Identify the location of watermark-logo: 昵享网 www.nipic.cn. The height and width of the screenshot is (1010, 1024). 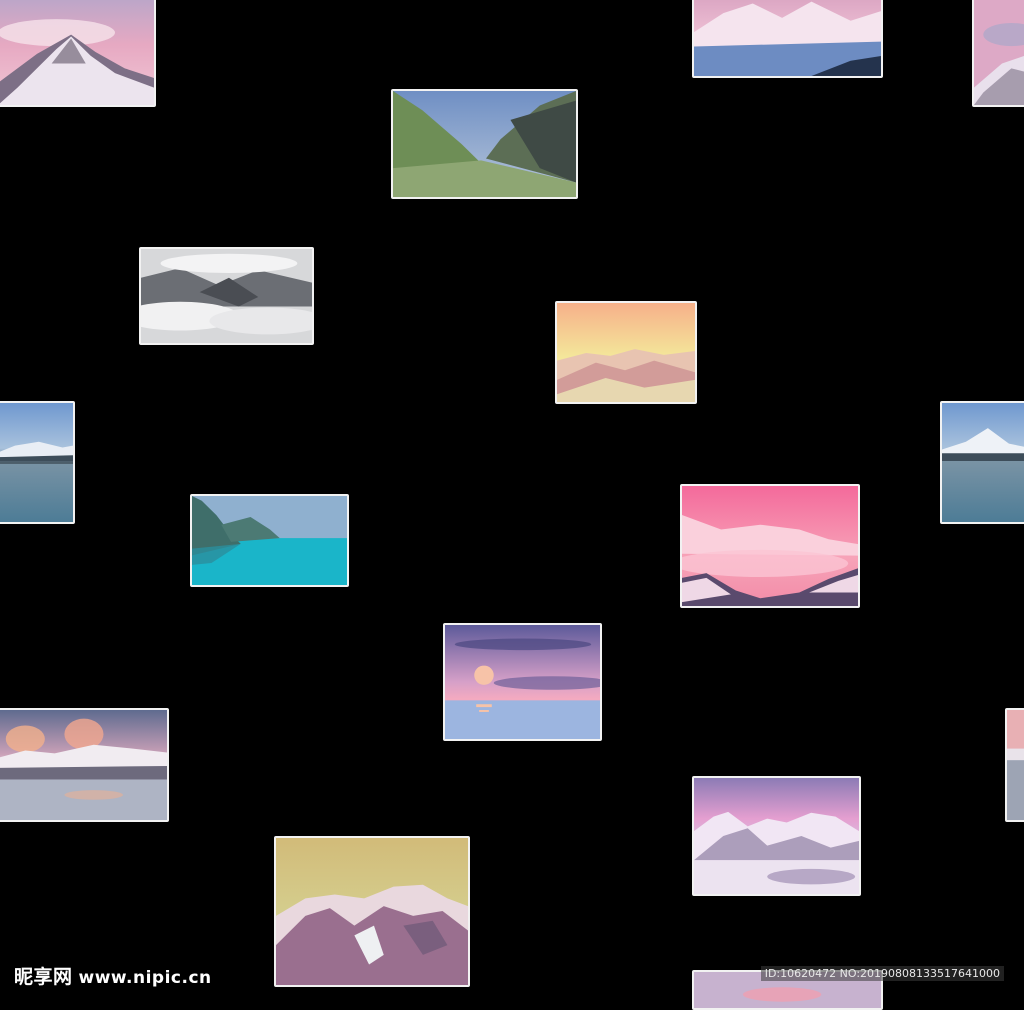
(113, 975).